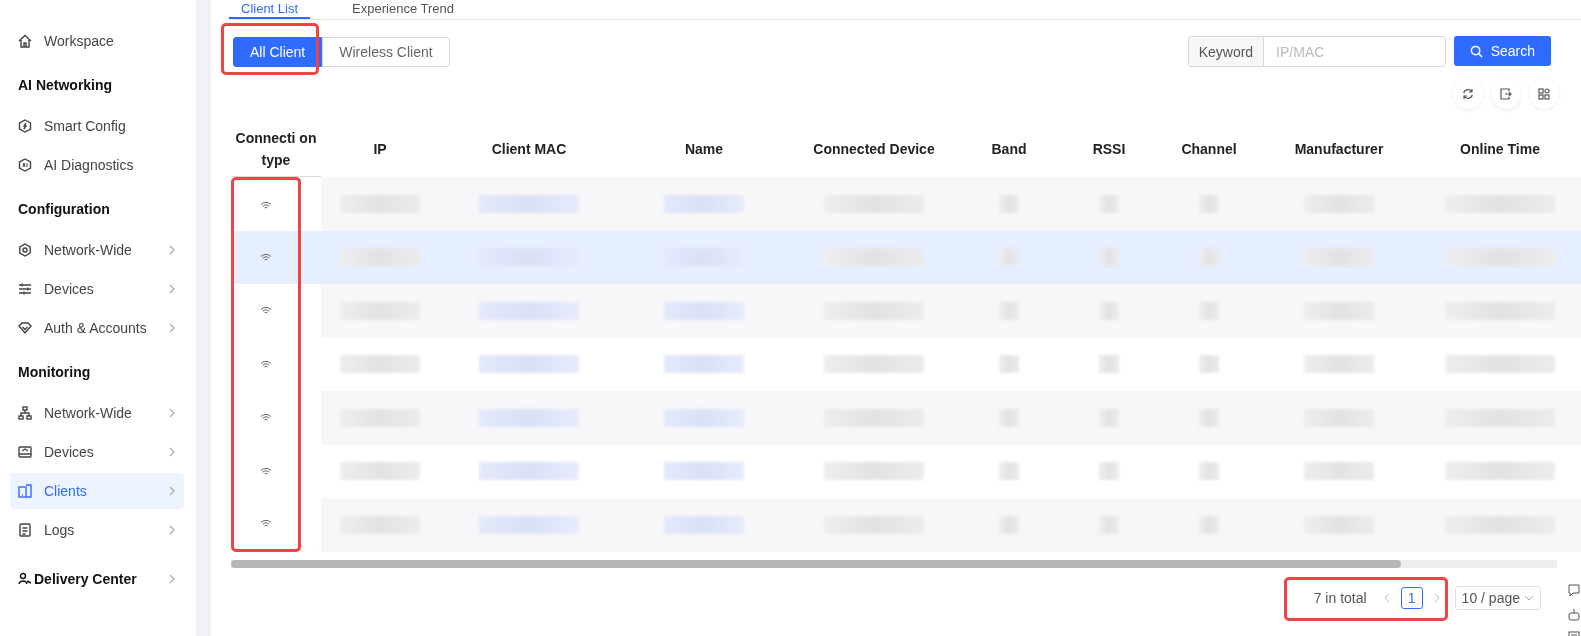 The height and width of the screenshot is (636, 1581). I want to click on tab: Experience Trend, so click(403, 9).